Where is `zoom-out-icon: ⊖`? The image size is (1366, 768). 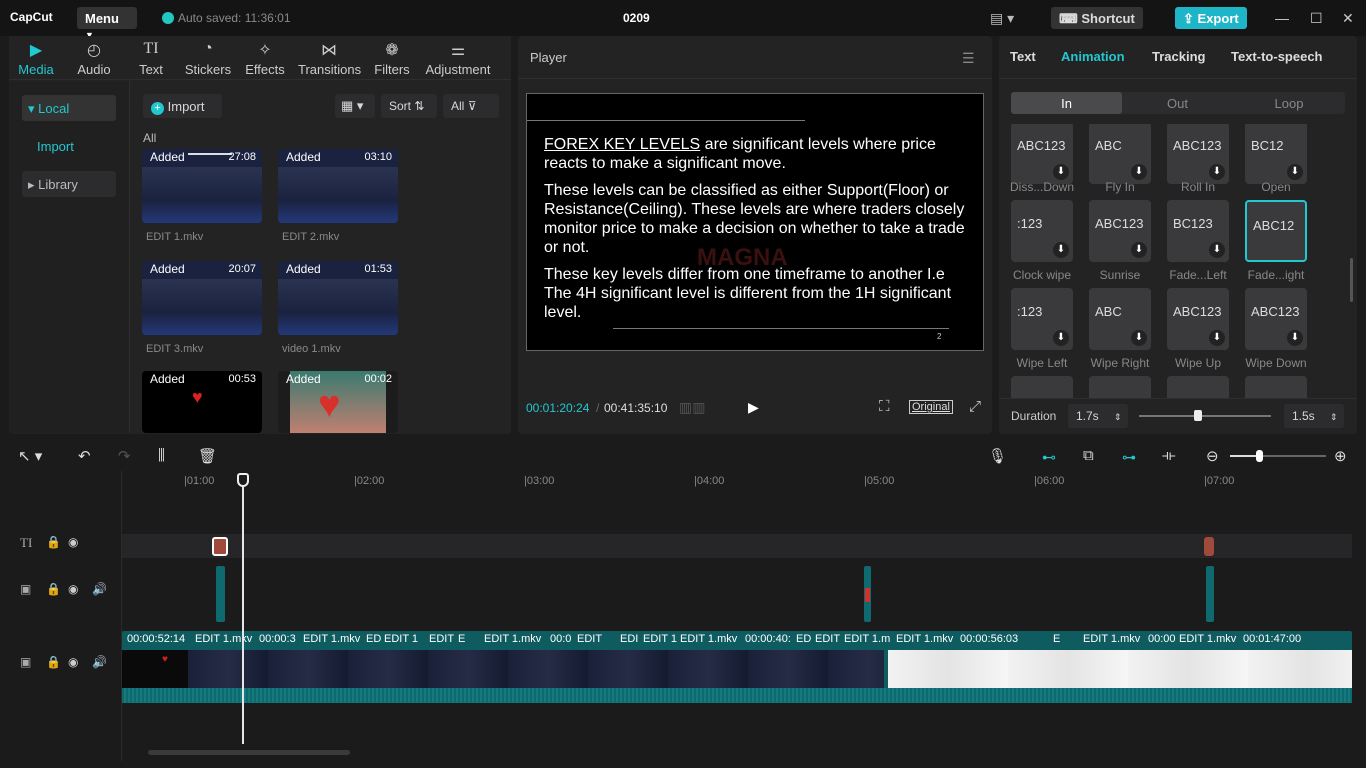 zoom-out-icon: ⊖ is located at coordinates (1212, 456).